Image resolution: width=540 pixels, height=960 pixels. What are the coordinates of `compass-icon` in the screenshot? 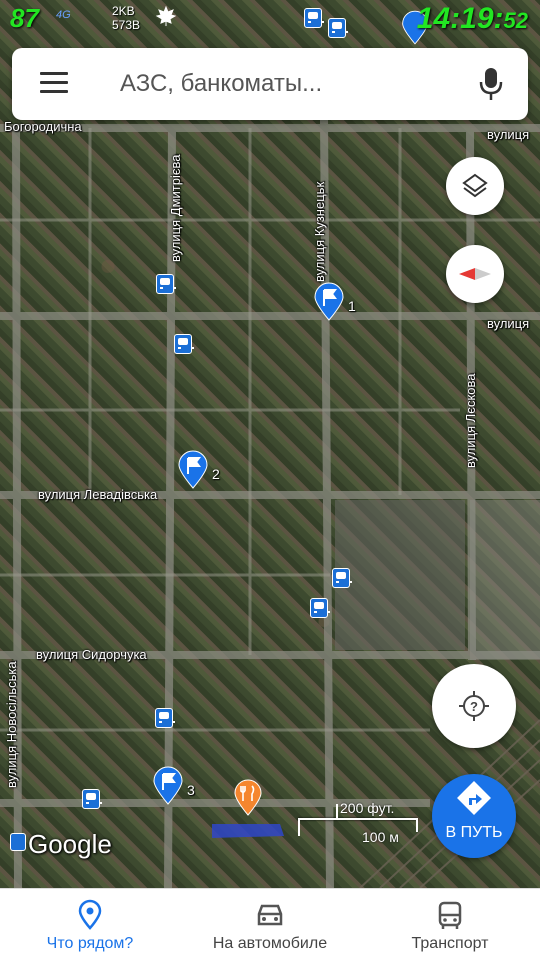 It's located at (475, 274).